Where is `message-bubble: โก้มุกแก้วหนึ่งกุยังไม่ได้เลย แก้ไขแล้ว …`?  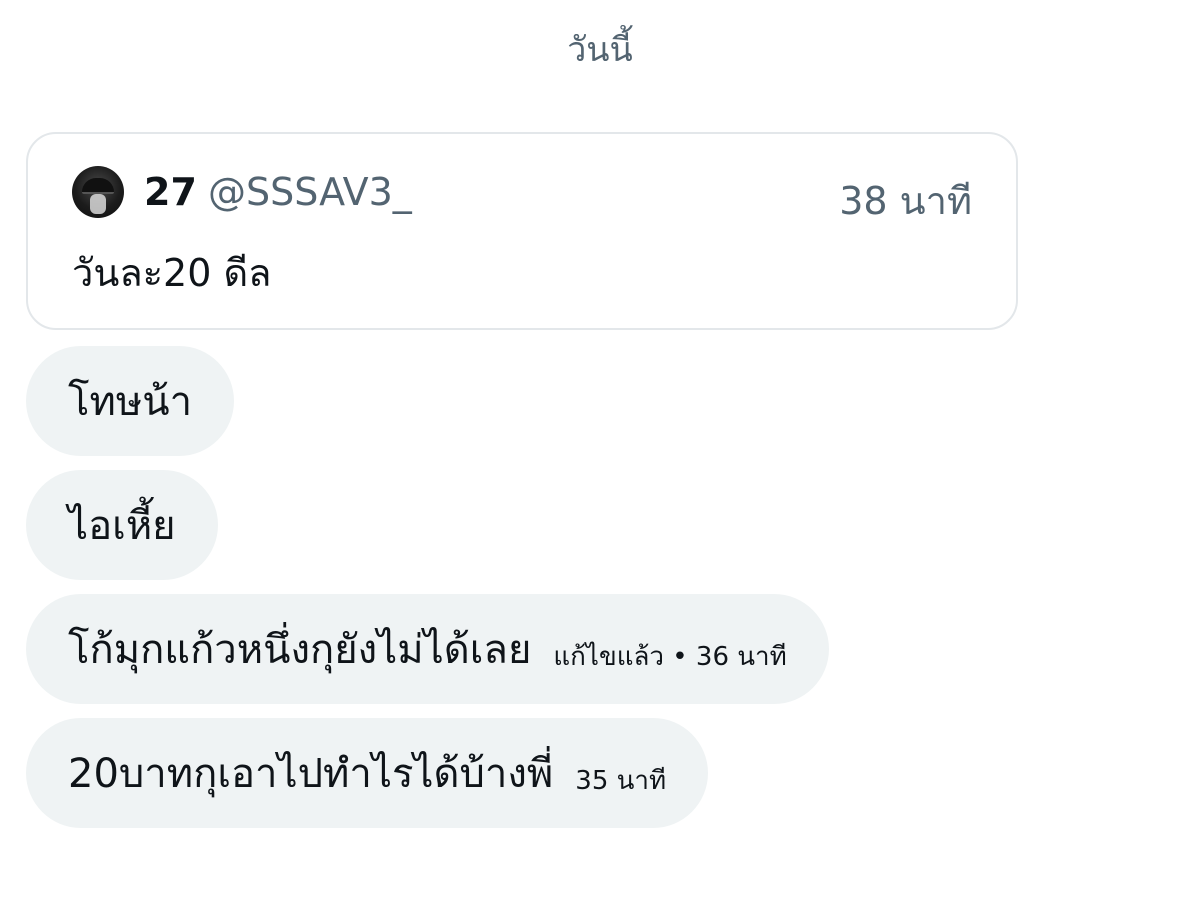
message-bubble: โก้มุกแก้วหนึ่งกุยังไม่ได้เลย แก้ไขแล้ว … is located at coordinates (427, 649).